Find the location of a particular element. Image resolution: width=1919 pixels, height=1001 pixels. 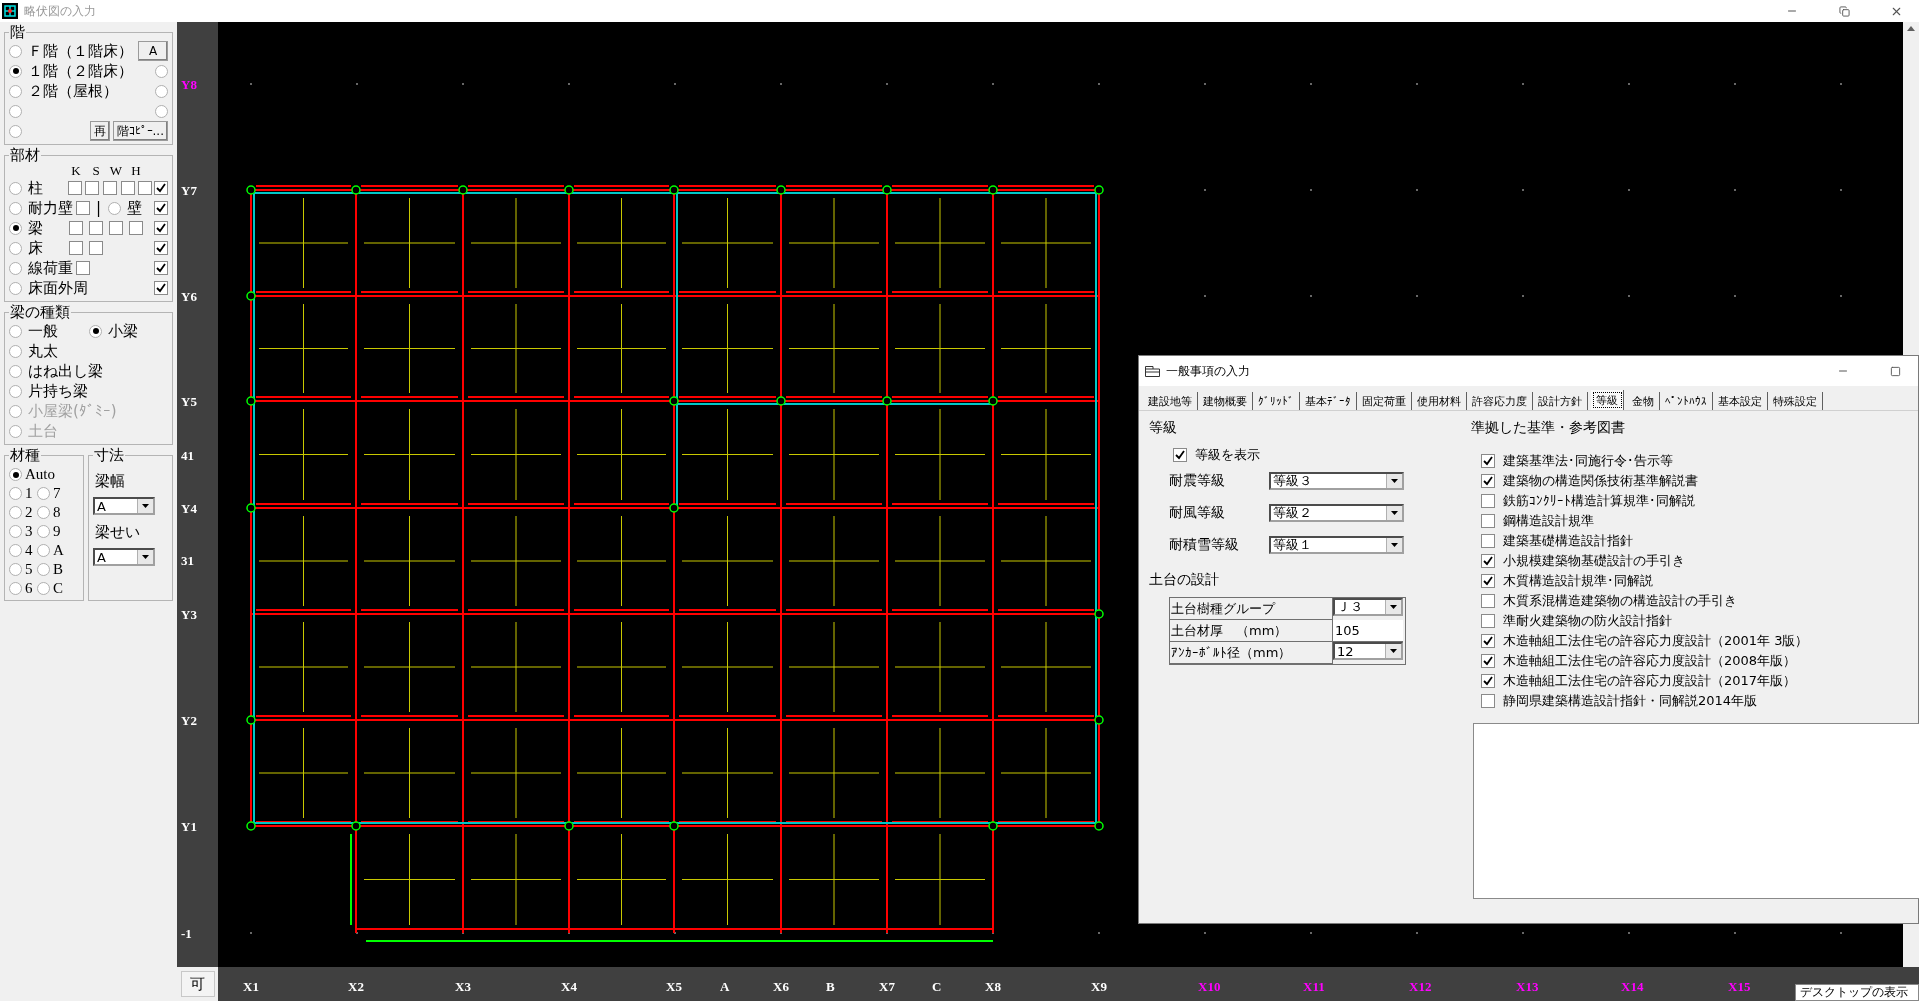

reference-checkbox: 小規模建築物基礎設計の手引き is located at coordinates (1699, 561).